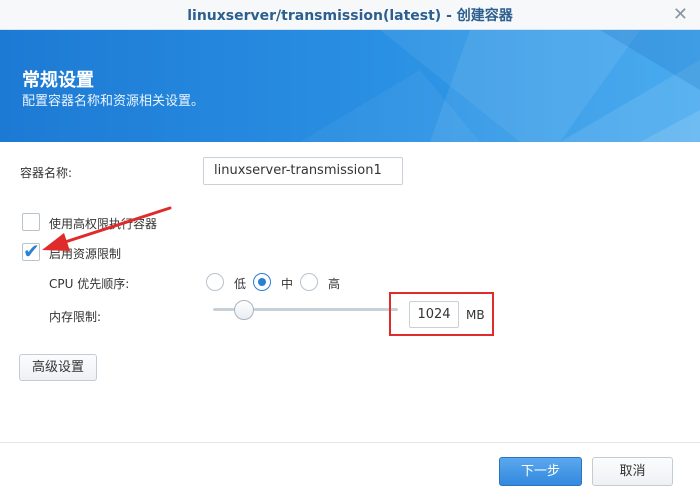 Image resolution: width=700 pixels, height=498 pixels. What do you see at coordinates (632, 471) in the screenshot?
I see `cancel-button: 取消` at bounding box center [632, 471].